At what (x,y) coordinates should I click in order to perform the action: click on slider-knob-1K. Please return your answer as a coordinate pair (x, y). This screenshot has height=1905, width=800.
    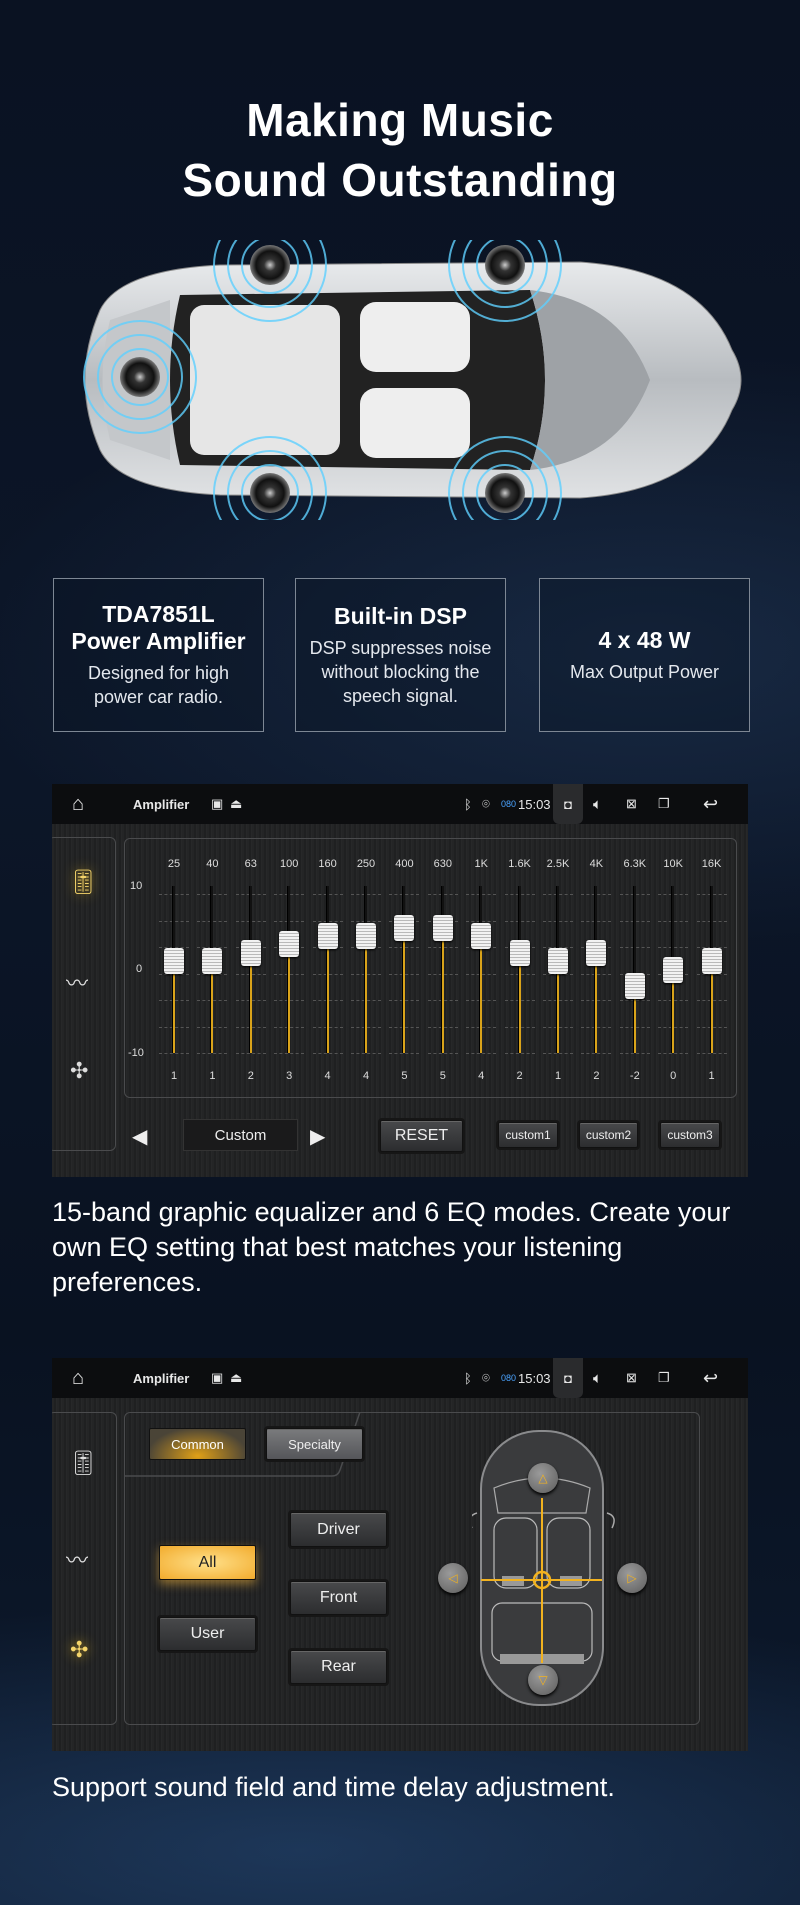
    Looking at the image, I should click on (481, 936).